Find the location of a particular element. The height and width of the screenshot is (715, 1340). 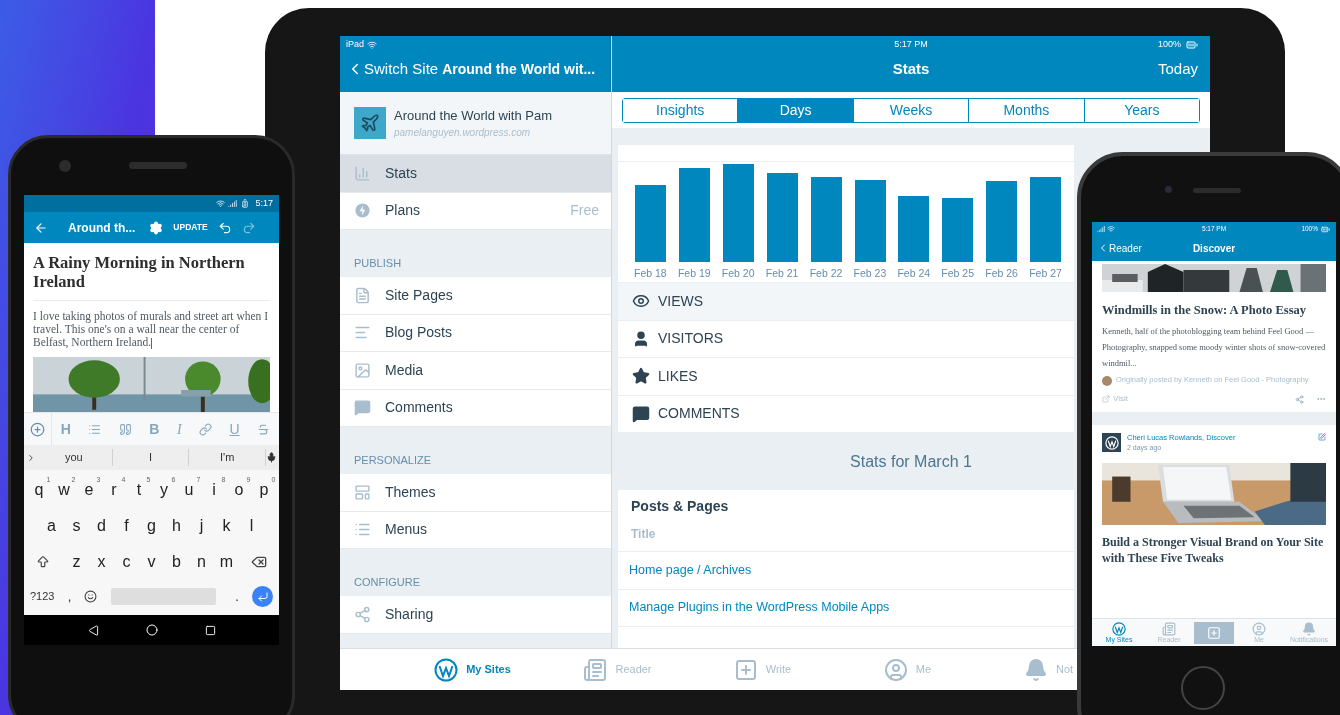

date-label: Feb 27 is located at coordinates (1045, 273).